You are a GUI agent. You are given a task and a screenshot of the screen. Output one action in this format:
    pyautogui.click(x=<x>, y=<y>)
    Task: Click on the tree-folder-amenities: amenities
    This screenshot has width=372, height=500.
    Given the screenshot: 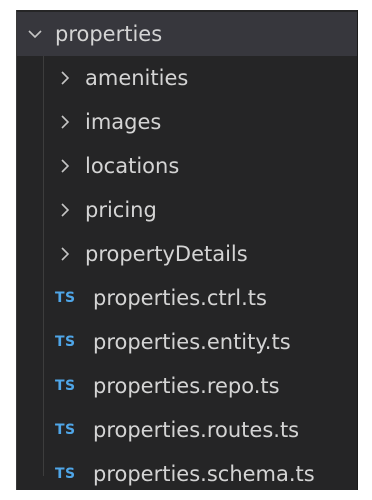 What is the action you would take?
    pyautogui.click(x=187, y=78)
    